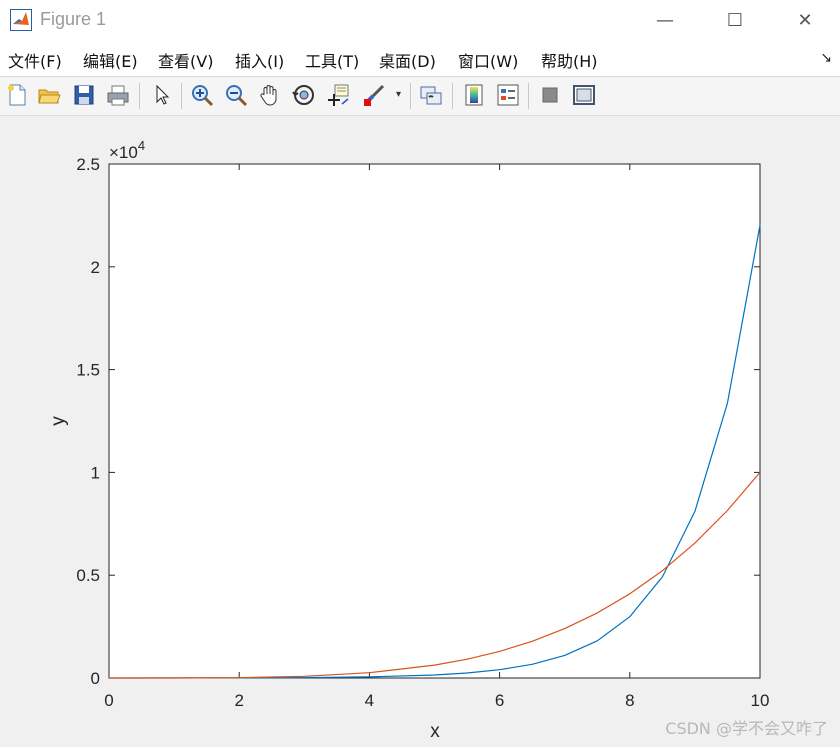 The image size is (840, 747). I want to click on print-button, so click(118, 95).